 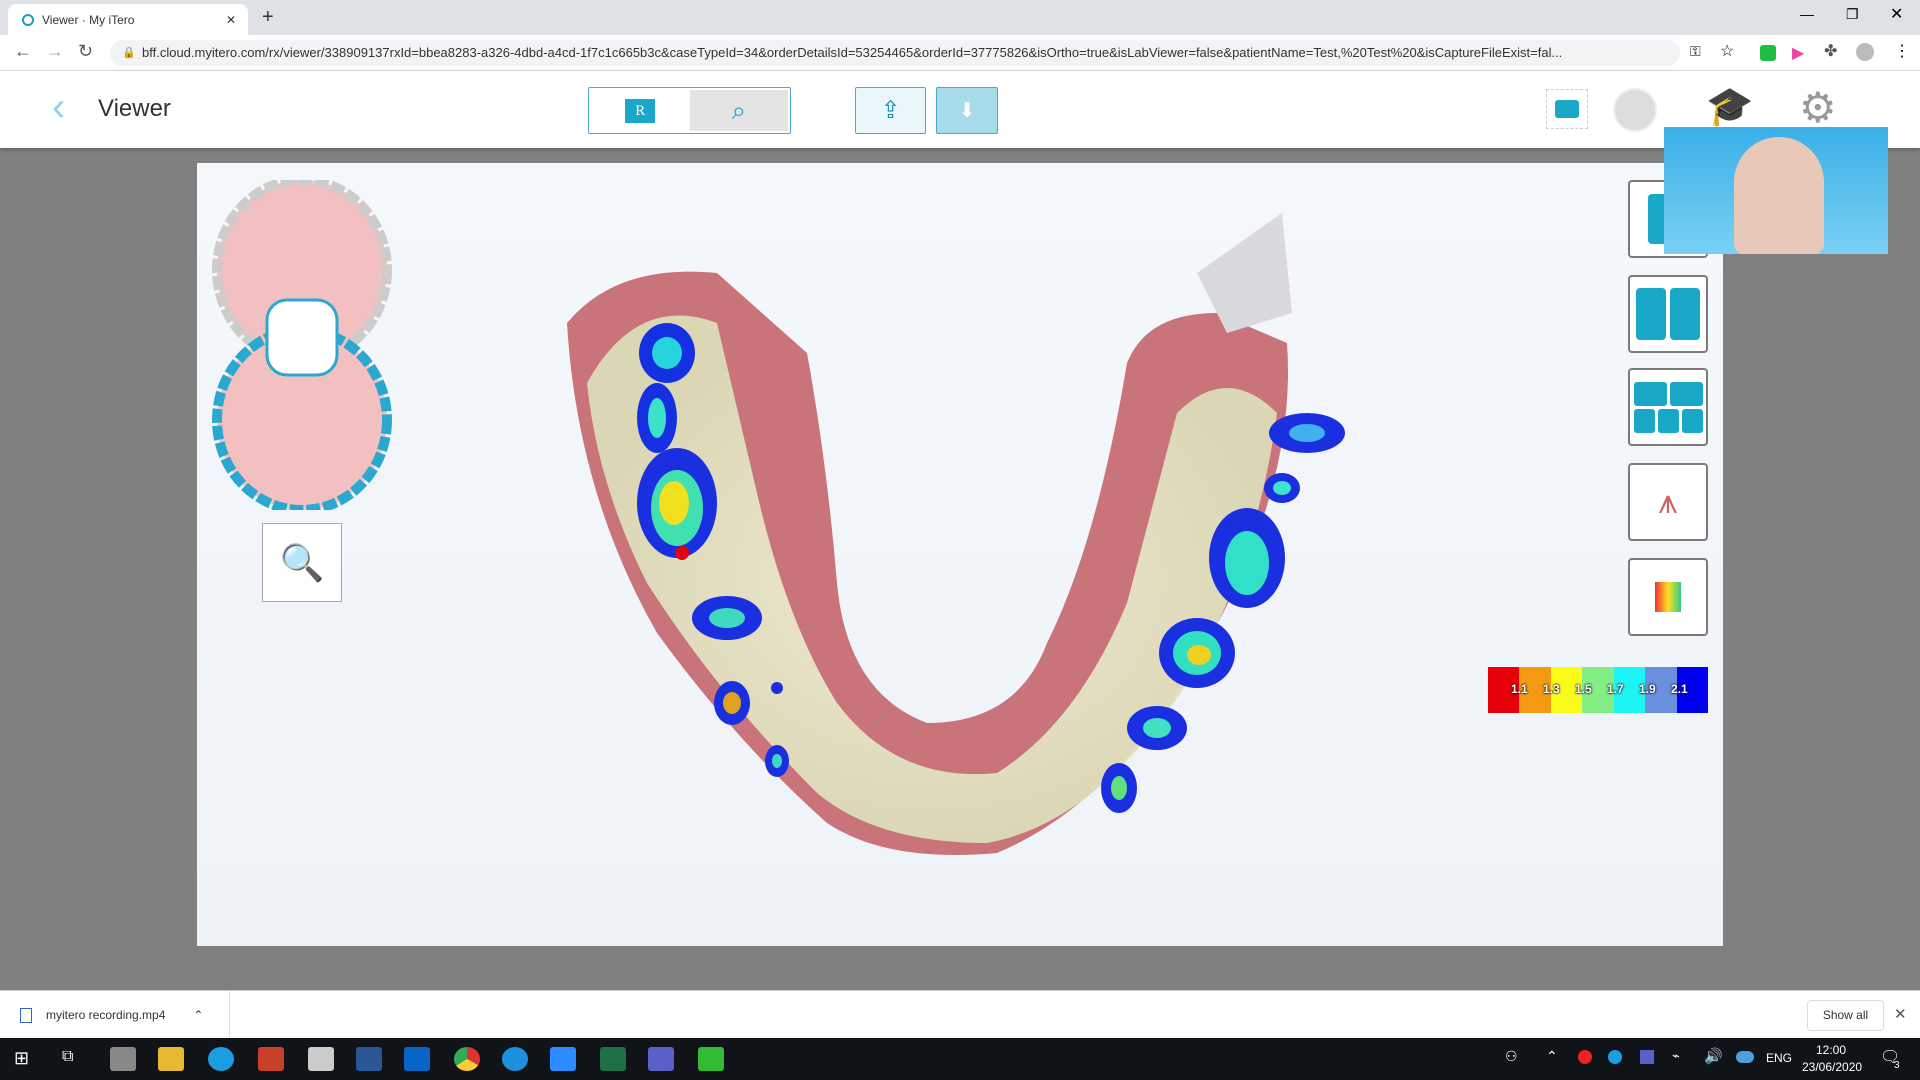 I want to click on scale-label: 1.1, so click(x=1519, y=689).